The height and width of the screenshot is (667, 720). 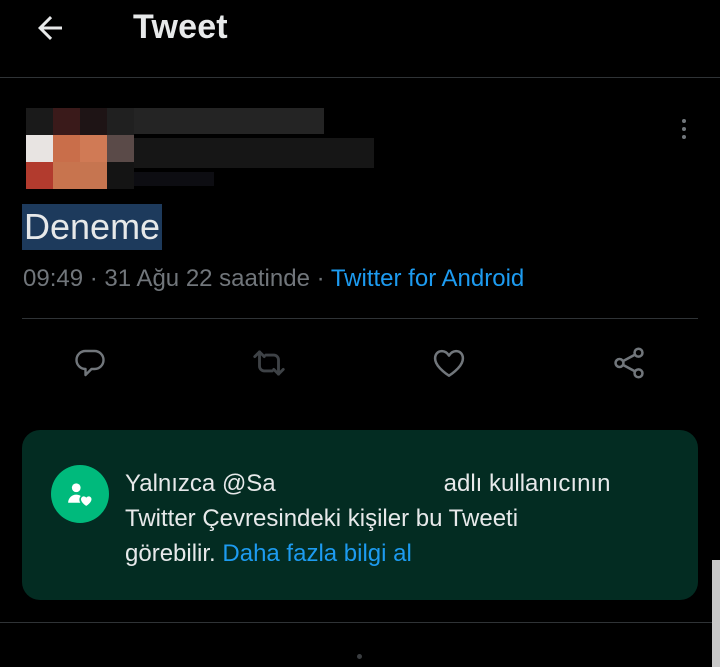 I want to click on notice-line2: Twitter Çevresindeki kişiler bu Tweeti, so click(x=322, y=518).